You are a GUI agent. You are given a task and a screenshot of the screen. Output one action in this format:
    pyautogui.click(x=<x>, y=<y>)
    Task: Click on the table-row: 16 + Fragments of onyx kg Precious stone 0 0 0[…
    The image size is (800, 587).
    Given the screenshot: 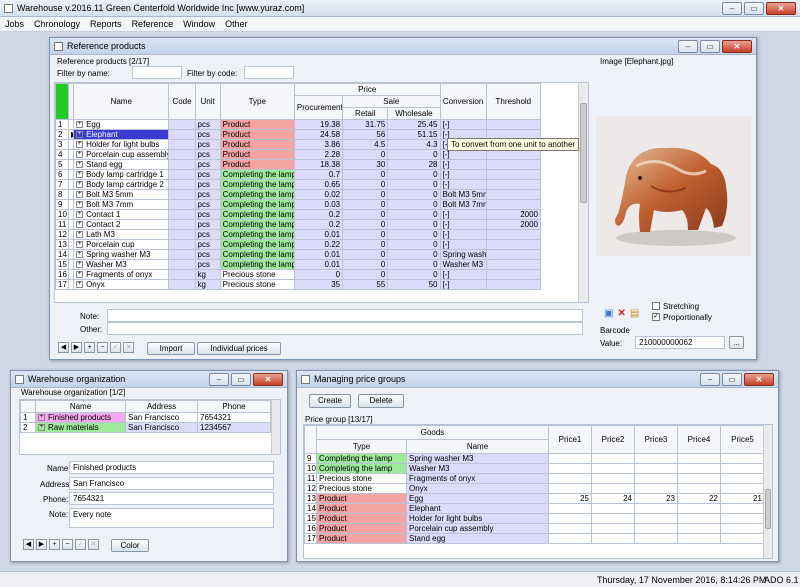 What is the action you would take?
    pyautogui.click(x=298, y=274)
    